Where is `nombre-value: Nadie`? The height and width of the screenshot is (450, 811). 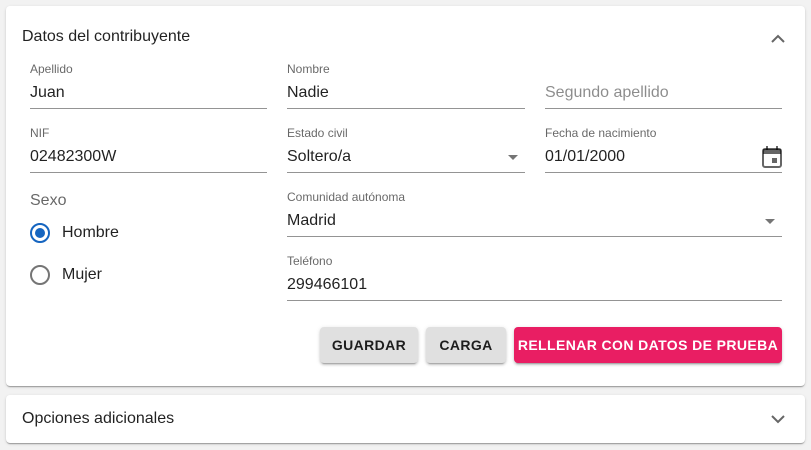 nombre-value: Nadie is located at coordinates (308, 93).